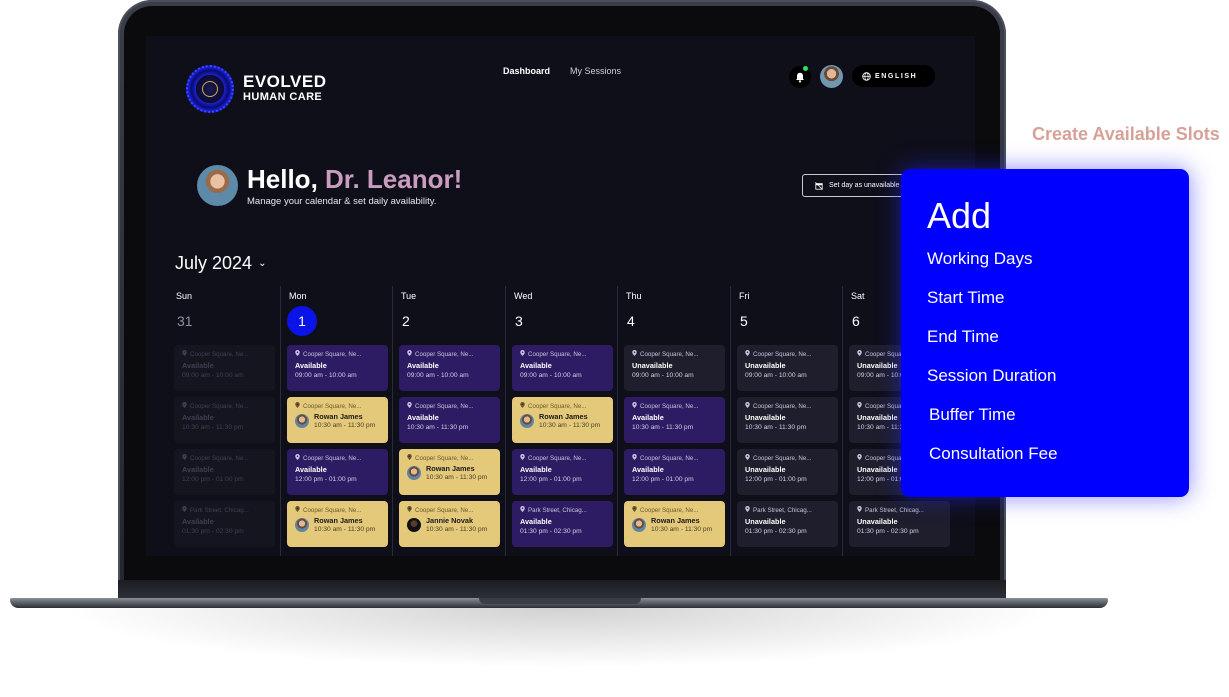  I want to click on slot-time: 12:00 pm - 01:00 pm, so click(326, 479).